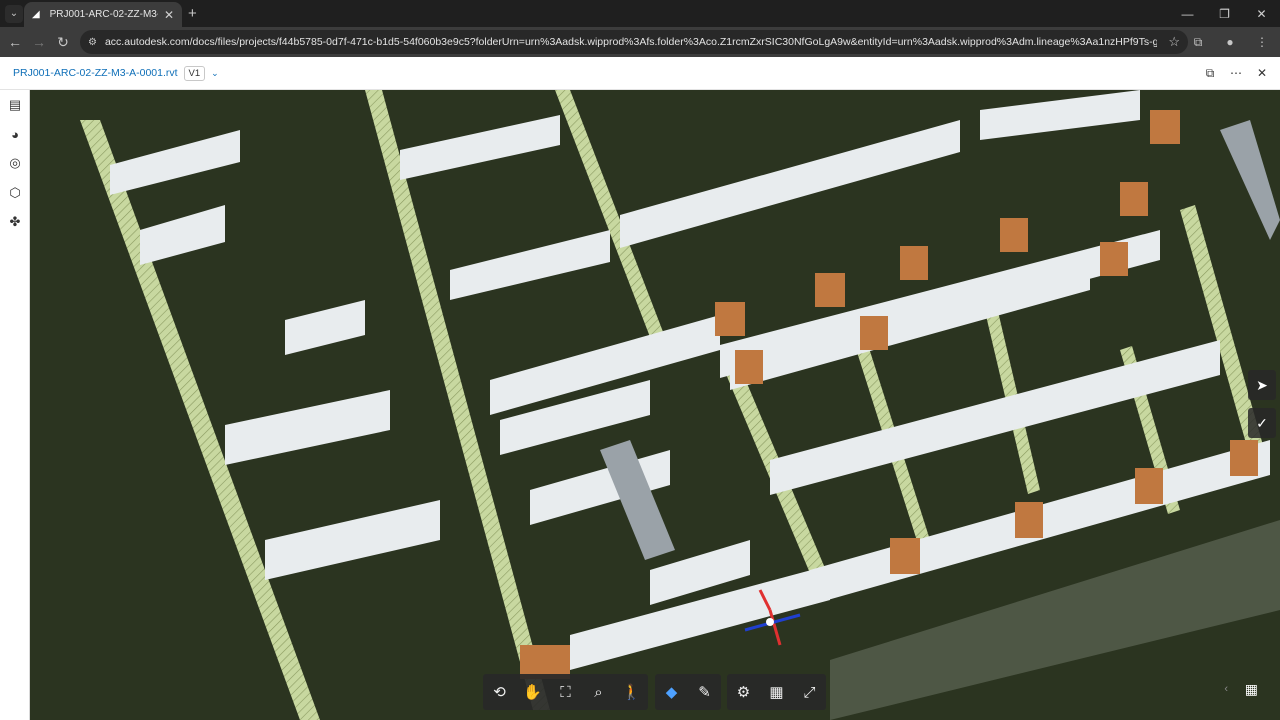  I want to click on more-options-icon: ⋯, so click(1236, 73).